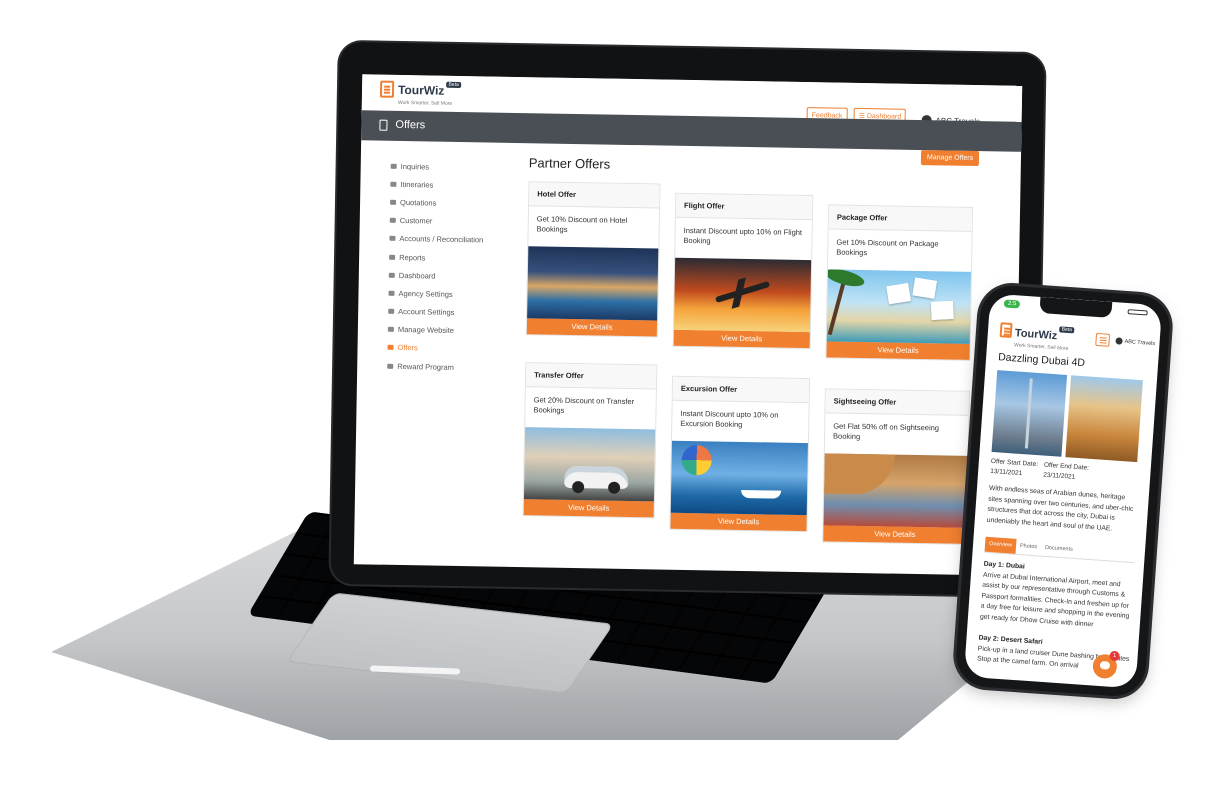  I want to click on hotel-pool-image, so click(593, 283).